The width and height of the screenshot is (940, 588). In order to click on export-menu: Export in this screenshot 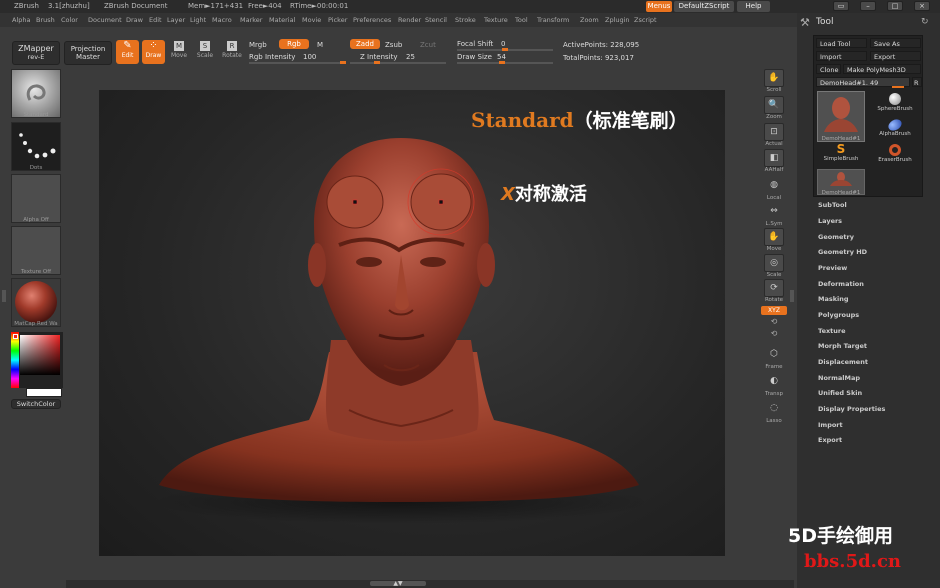, I will do `click(830, 440)`.